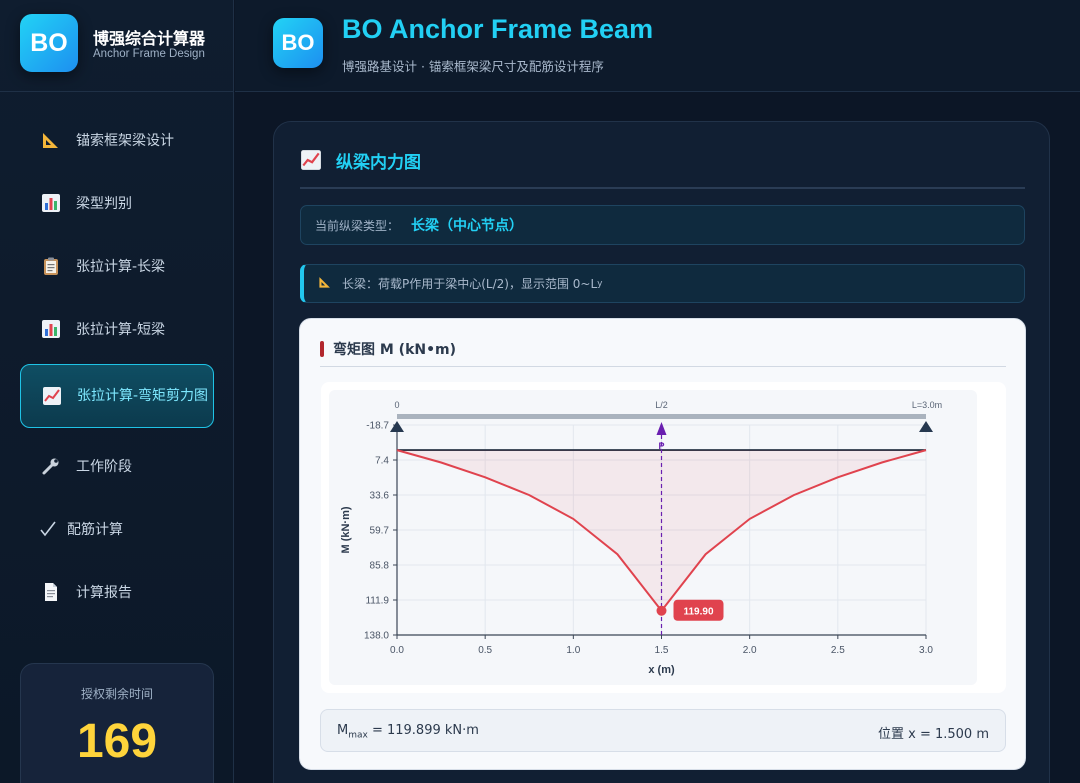  Describe the element at coordinates (380, 566) in the screenshot. I see `y-tick-label: 85.8` at that location.